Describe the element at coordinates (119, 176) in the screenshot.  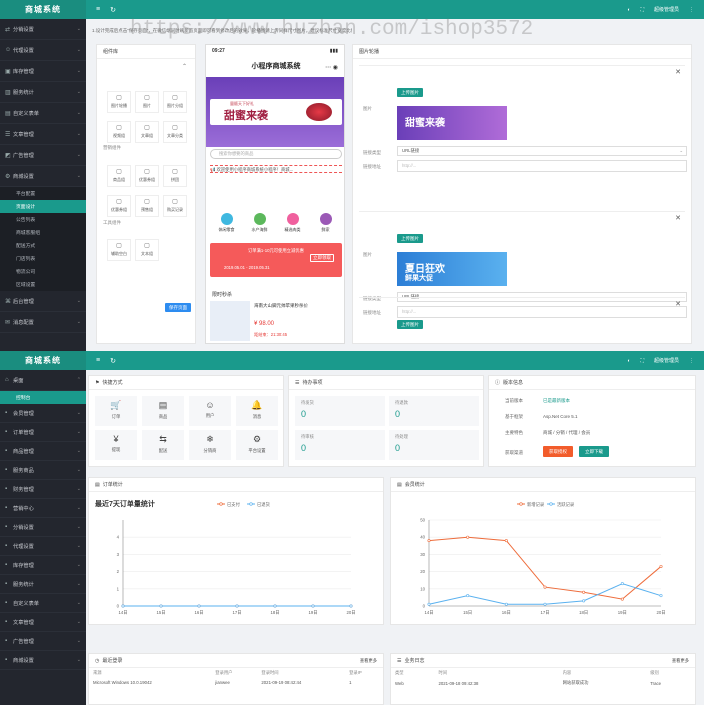
I see `component-button: ▢ 商品组` at that location.